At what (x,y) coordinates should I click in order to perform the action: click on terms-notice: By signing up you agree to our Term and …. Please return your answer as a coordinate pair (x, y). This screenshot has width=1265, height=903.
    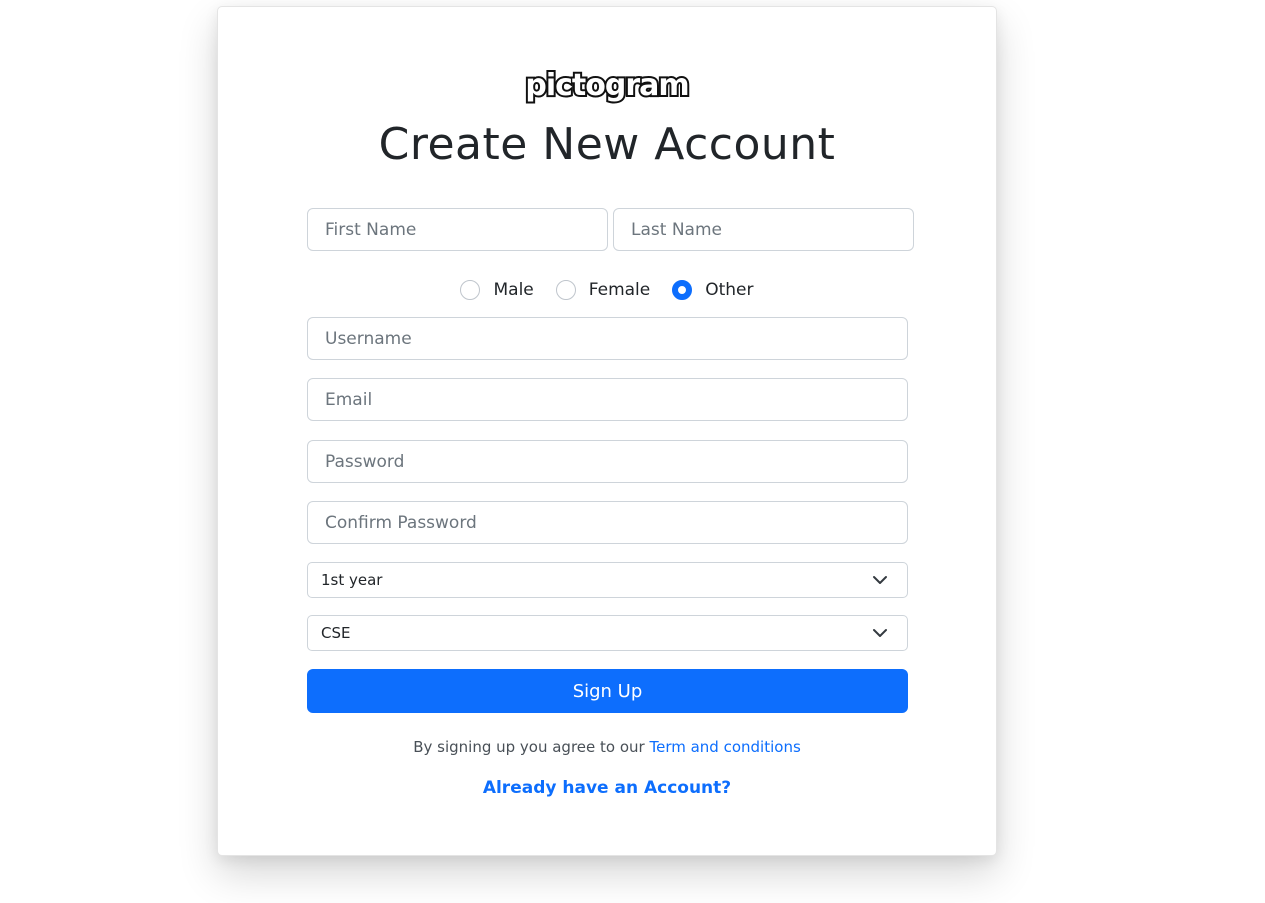
    Looking at the image, I should click on (607, 747).